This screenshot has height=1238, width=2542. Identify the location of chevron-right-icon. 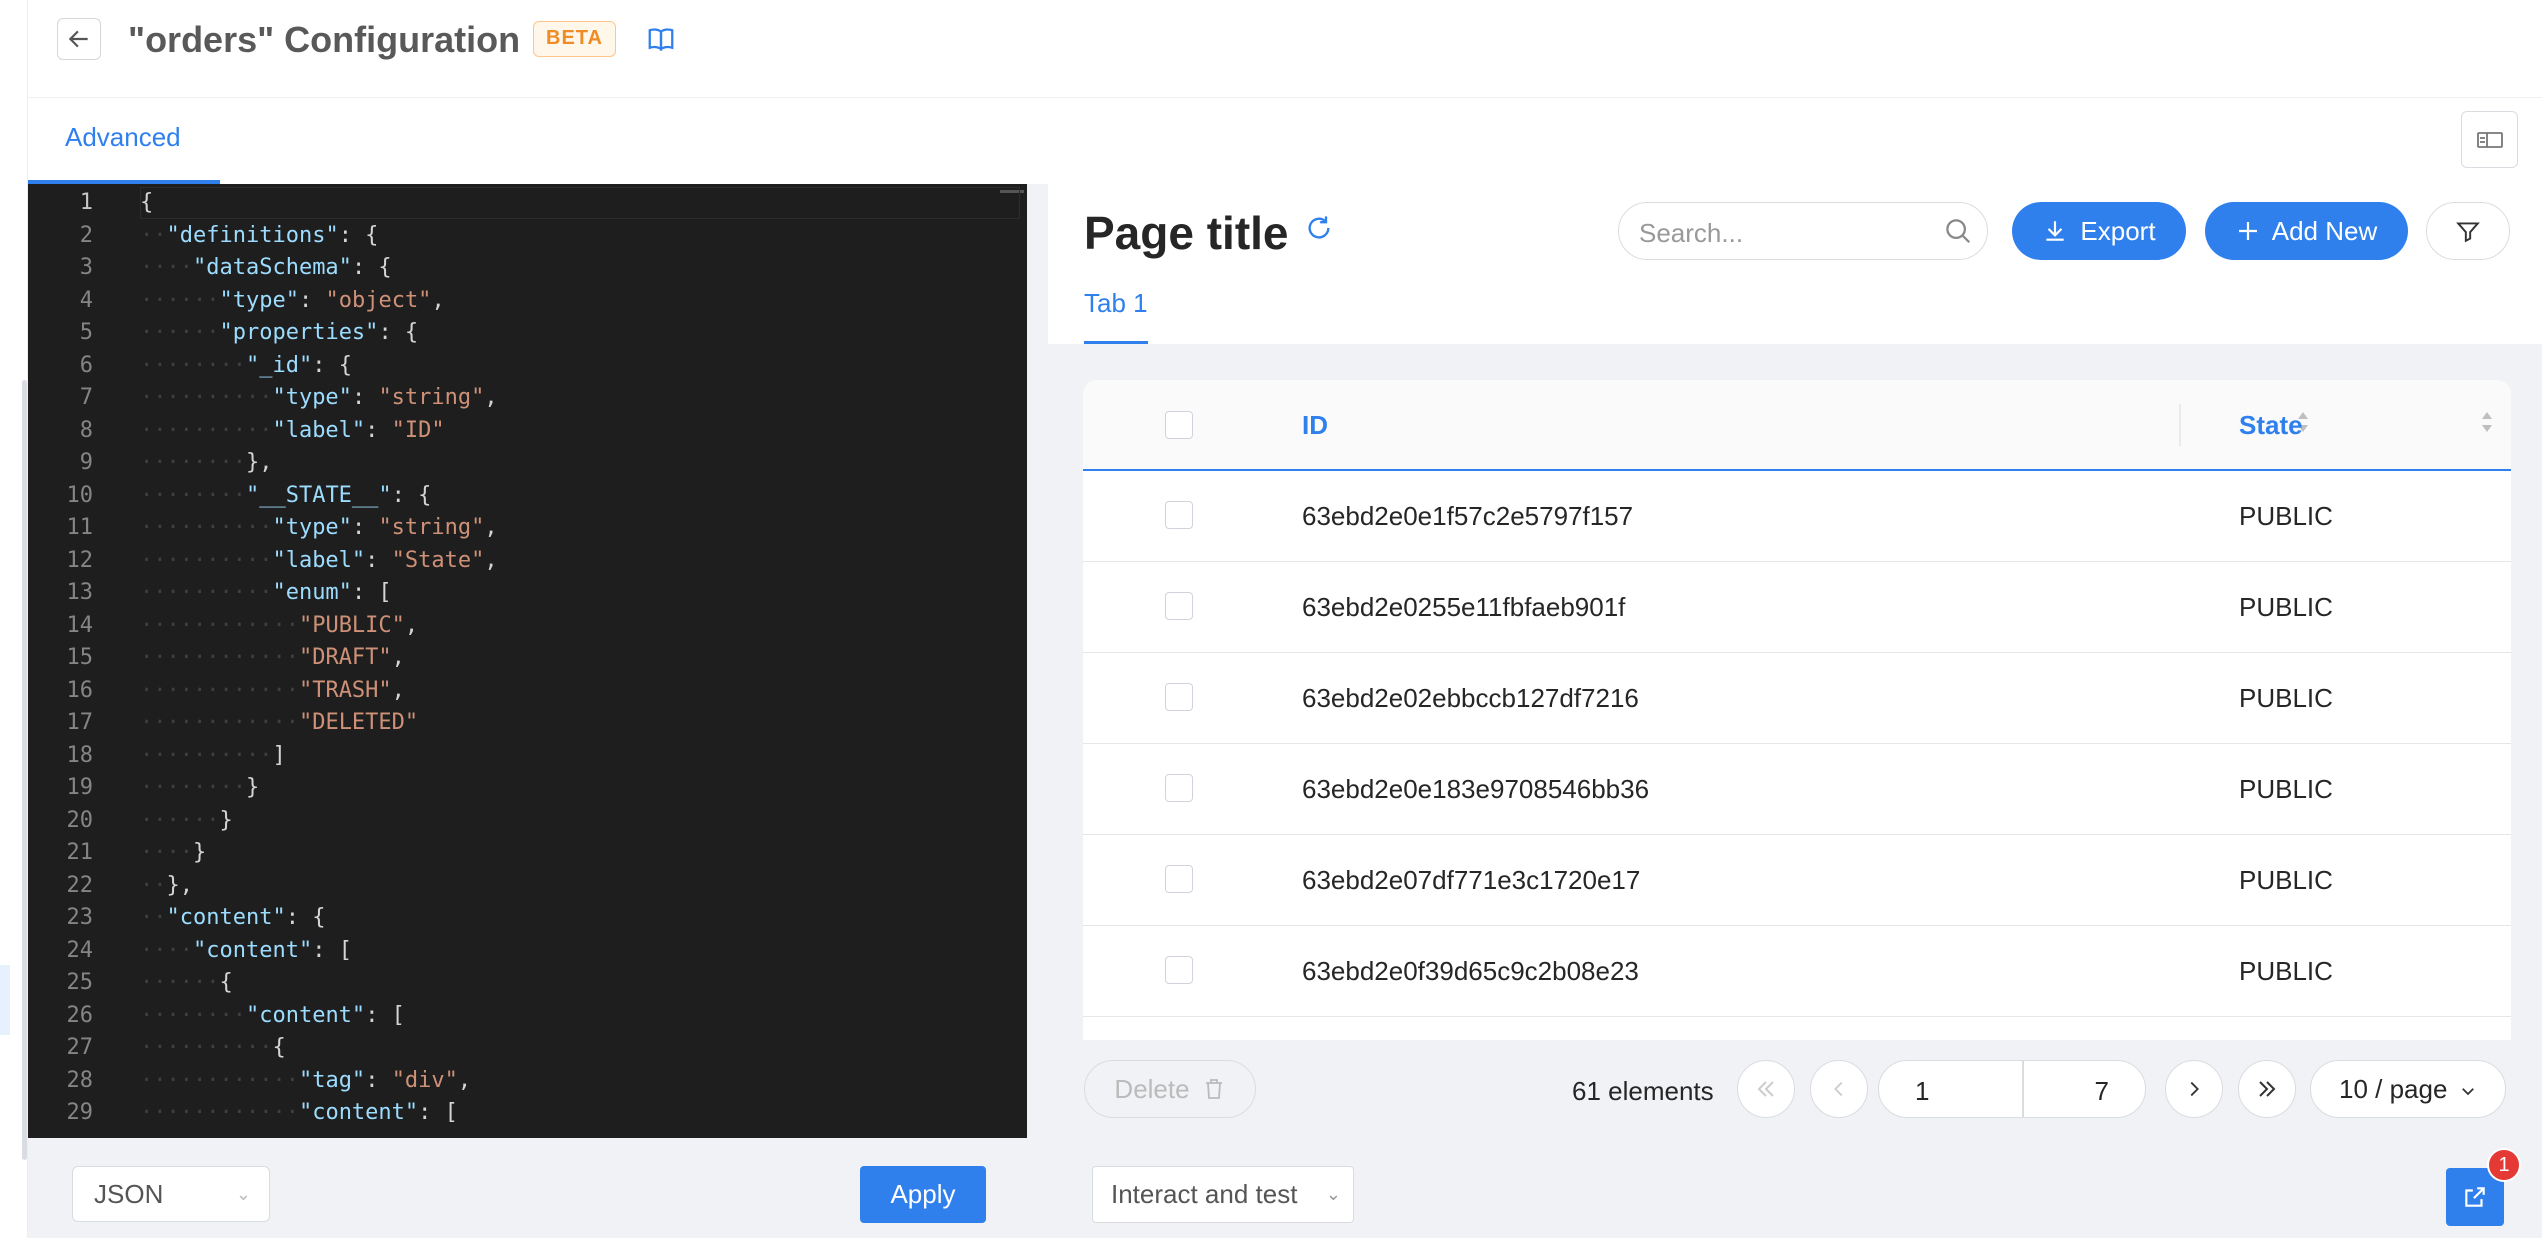
(2194, 1089).